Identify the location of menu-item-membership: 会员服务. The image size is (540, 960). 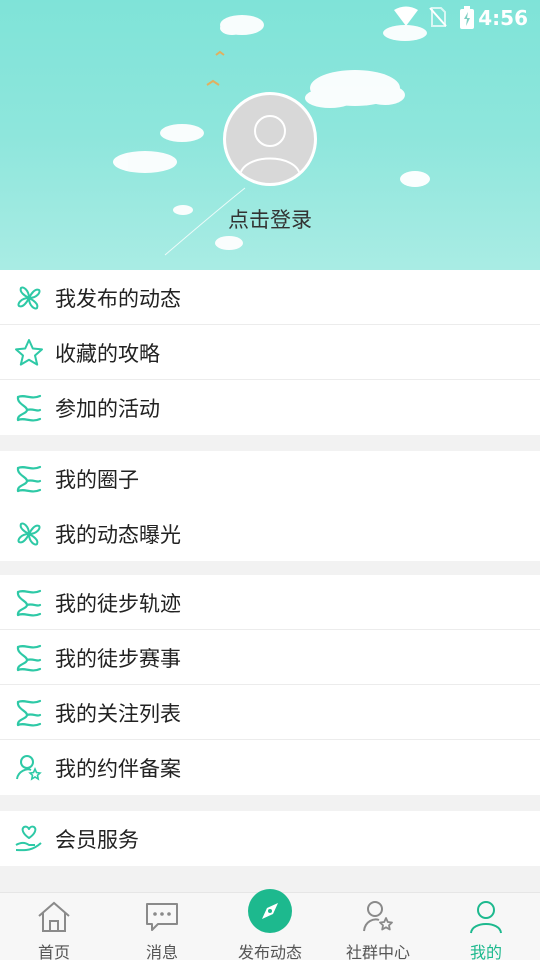
(270, 838).